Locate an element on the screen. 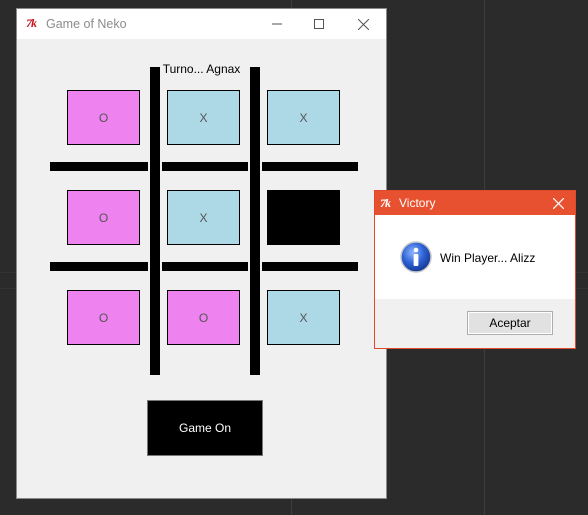  board-cell-1: O is located at coordinates (103, 117).